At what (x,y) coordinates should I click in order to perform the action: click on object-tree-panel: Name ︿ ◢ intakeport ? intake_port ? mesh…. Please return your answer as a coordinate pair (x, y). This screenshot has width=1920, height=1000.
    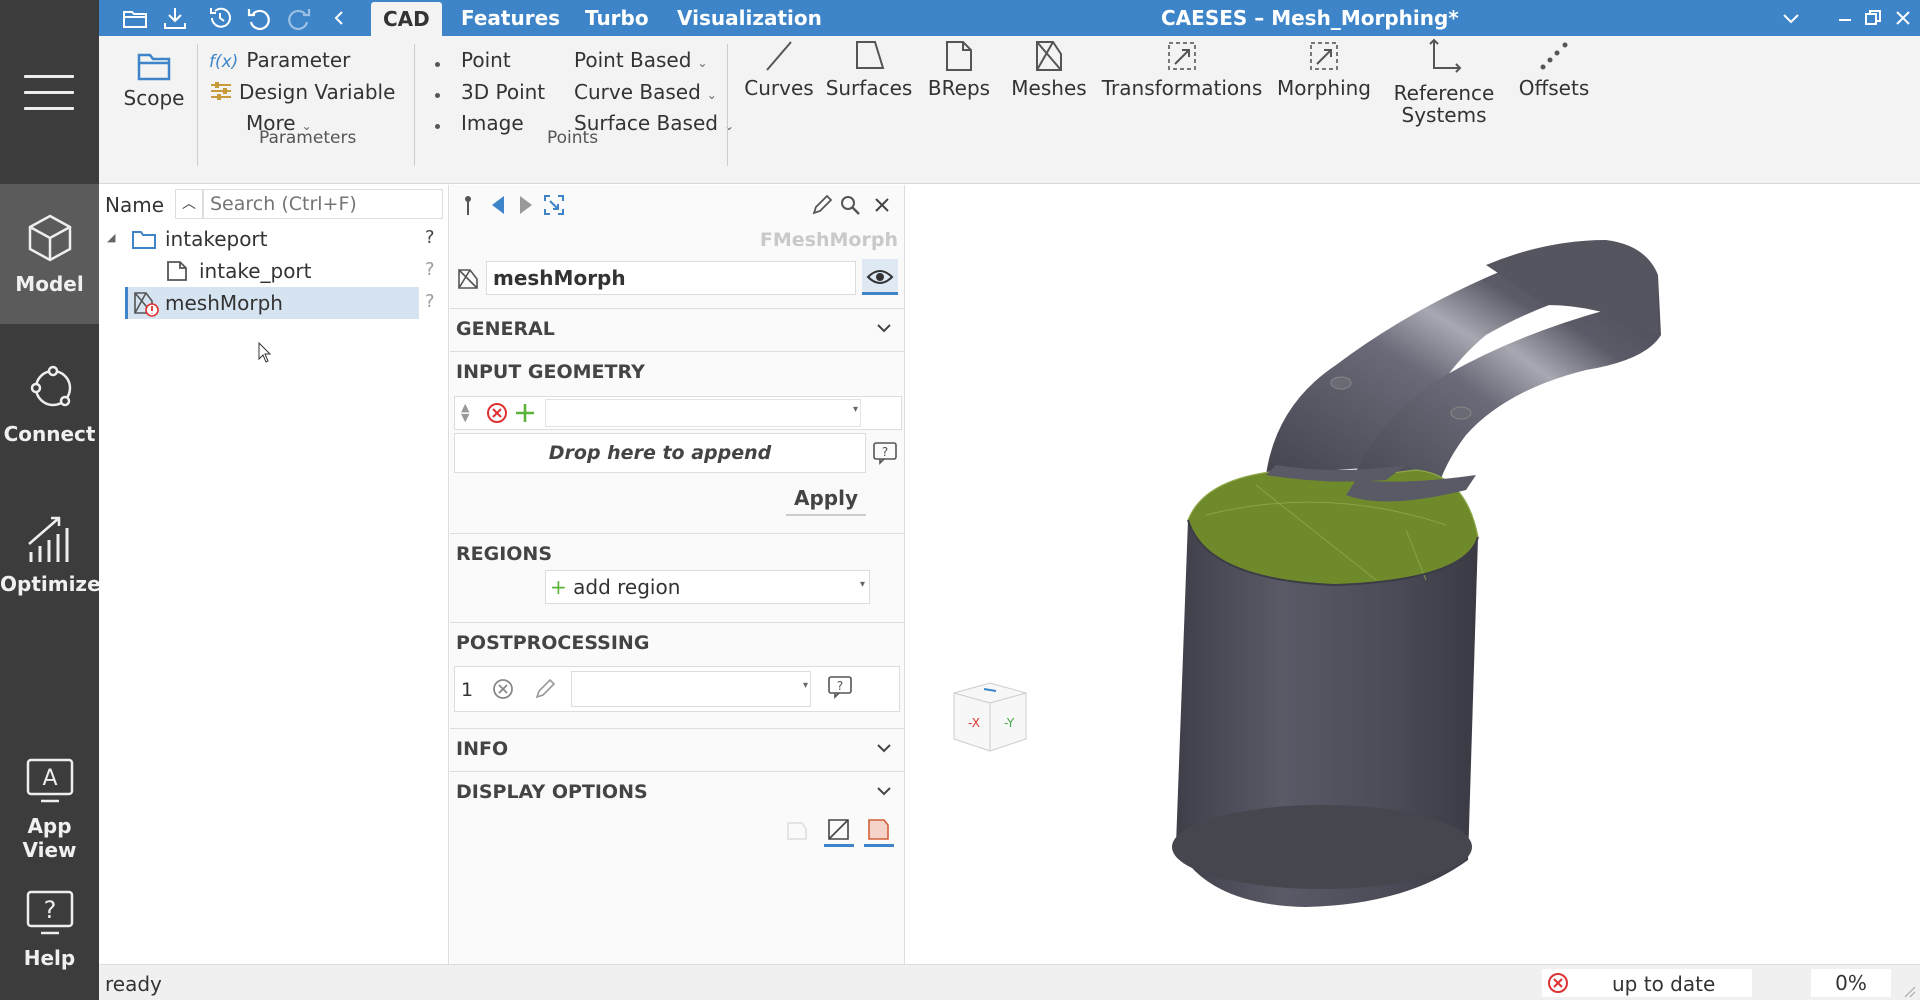
    Looking at the image, I should click on (274, 574).